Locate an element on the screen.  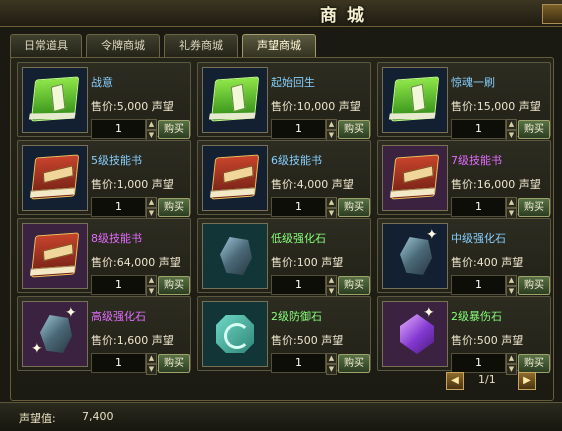
tab-token-shop: 令牌商城 is located at coordinates (123, 46).